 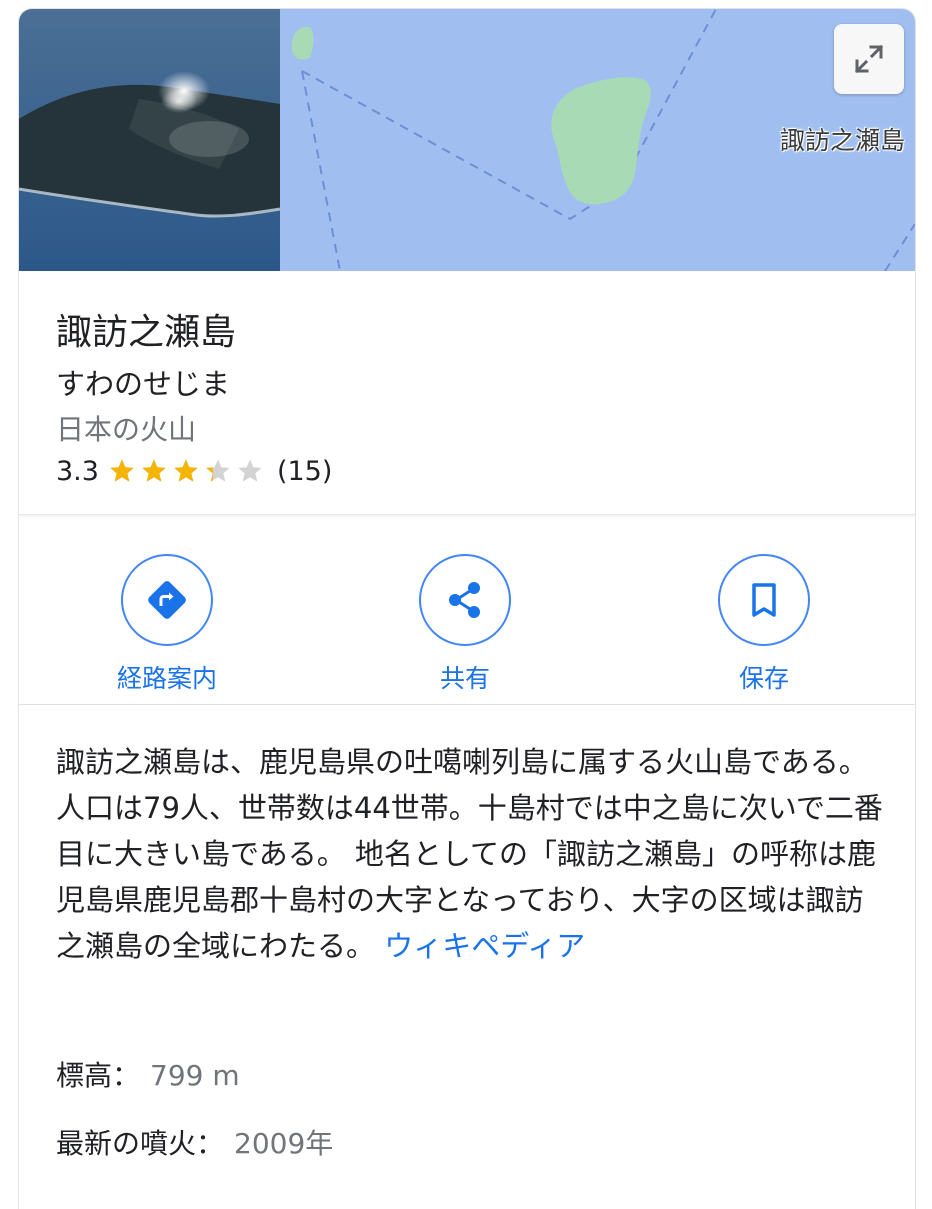 I want to click on expand-map-button, so click(x=869, y=59).